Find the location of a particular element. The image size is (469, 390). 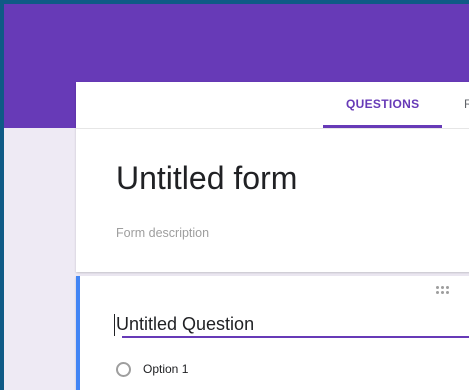

form-title-input: Untitled form is located at coordinates (206, 178).